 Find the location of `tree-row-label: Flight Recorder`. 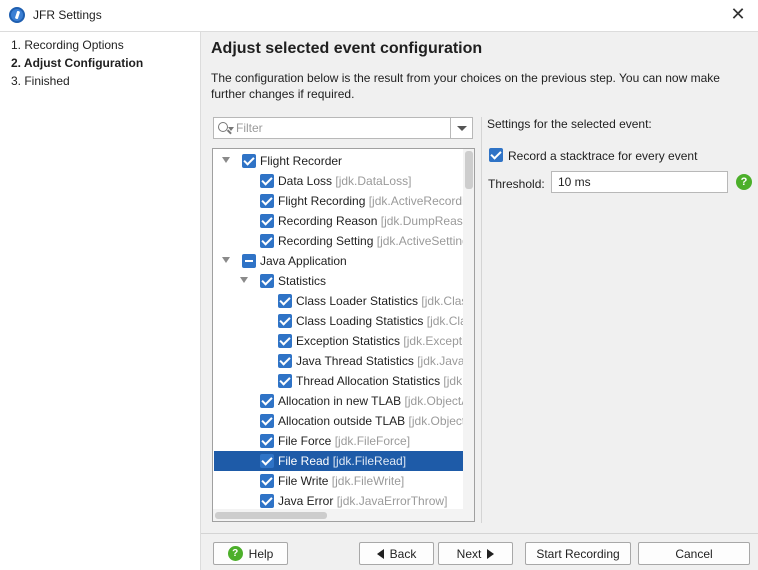

tree-row-label: Flight Recorder is located at coordinates (301, 161).